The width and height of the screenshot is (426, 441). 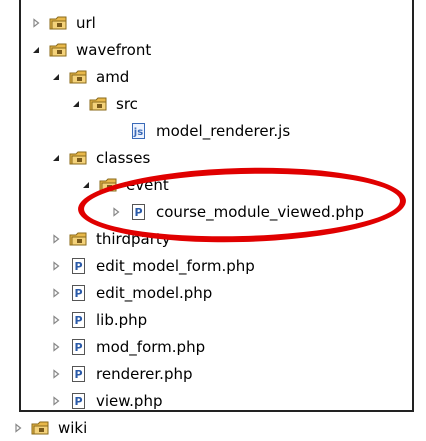 What do you see at coordinates (127, 104) in the screenshot?
I see `tree-item-label: src` at bounding box center [127, 104].